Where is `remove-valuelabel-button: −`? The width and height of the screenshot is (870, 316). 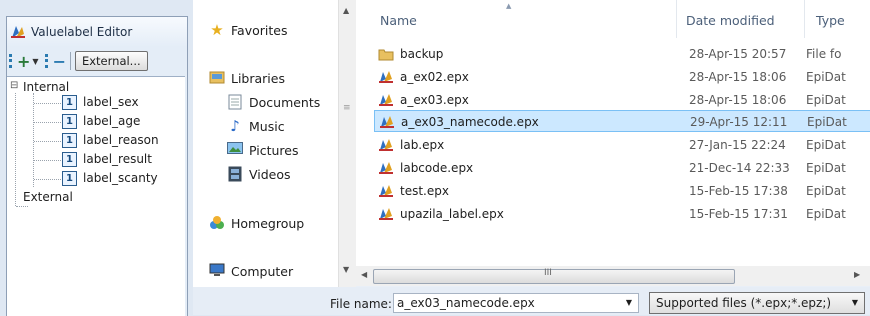
remove-valuelabel-button: − is located at coordinates (55, 61).